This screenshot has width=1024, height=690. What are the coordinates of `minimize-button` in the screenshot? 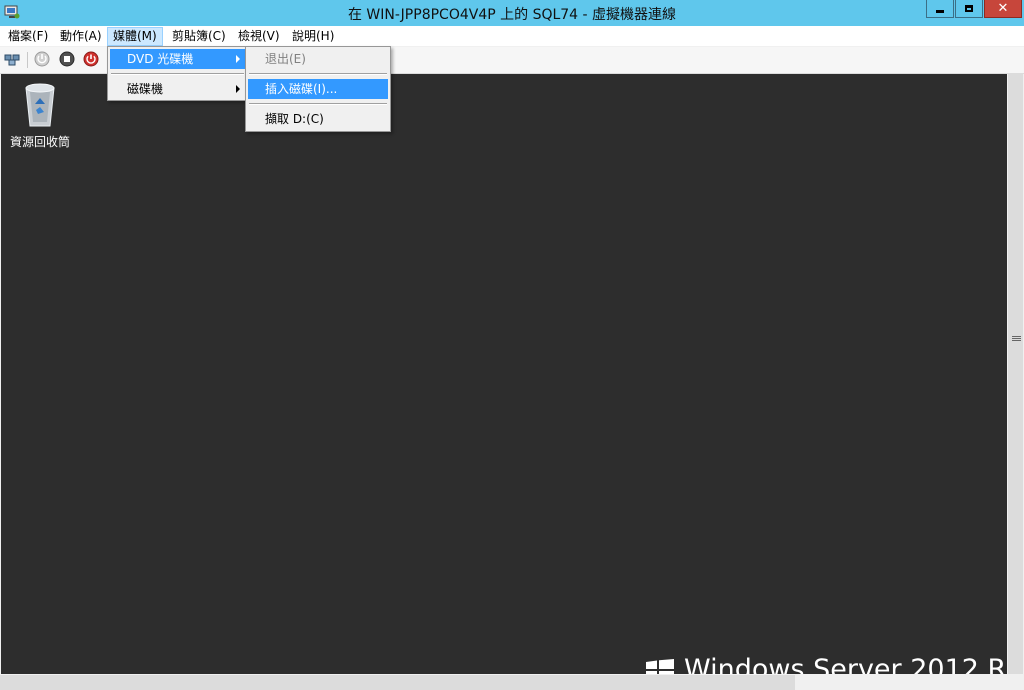 It's located at (940, 9).